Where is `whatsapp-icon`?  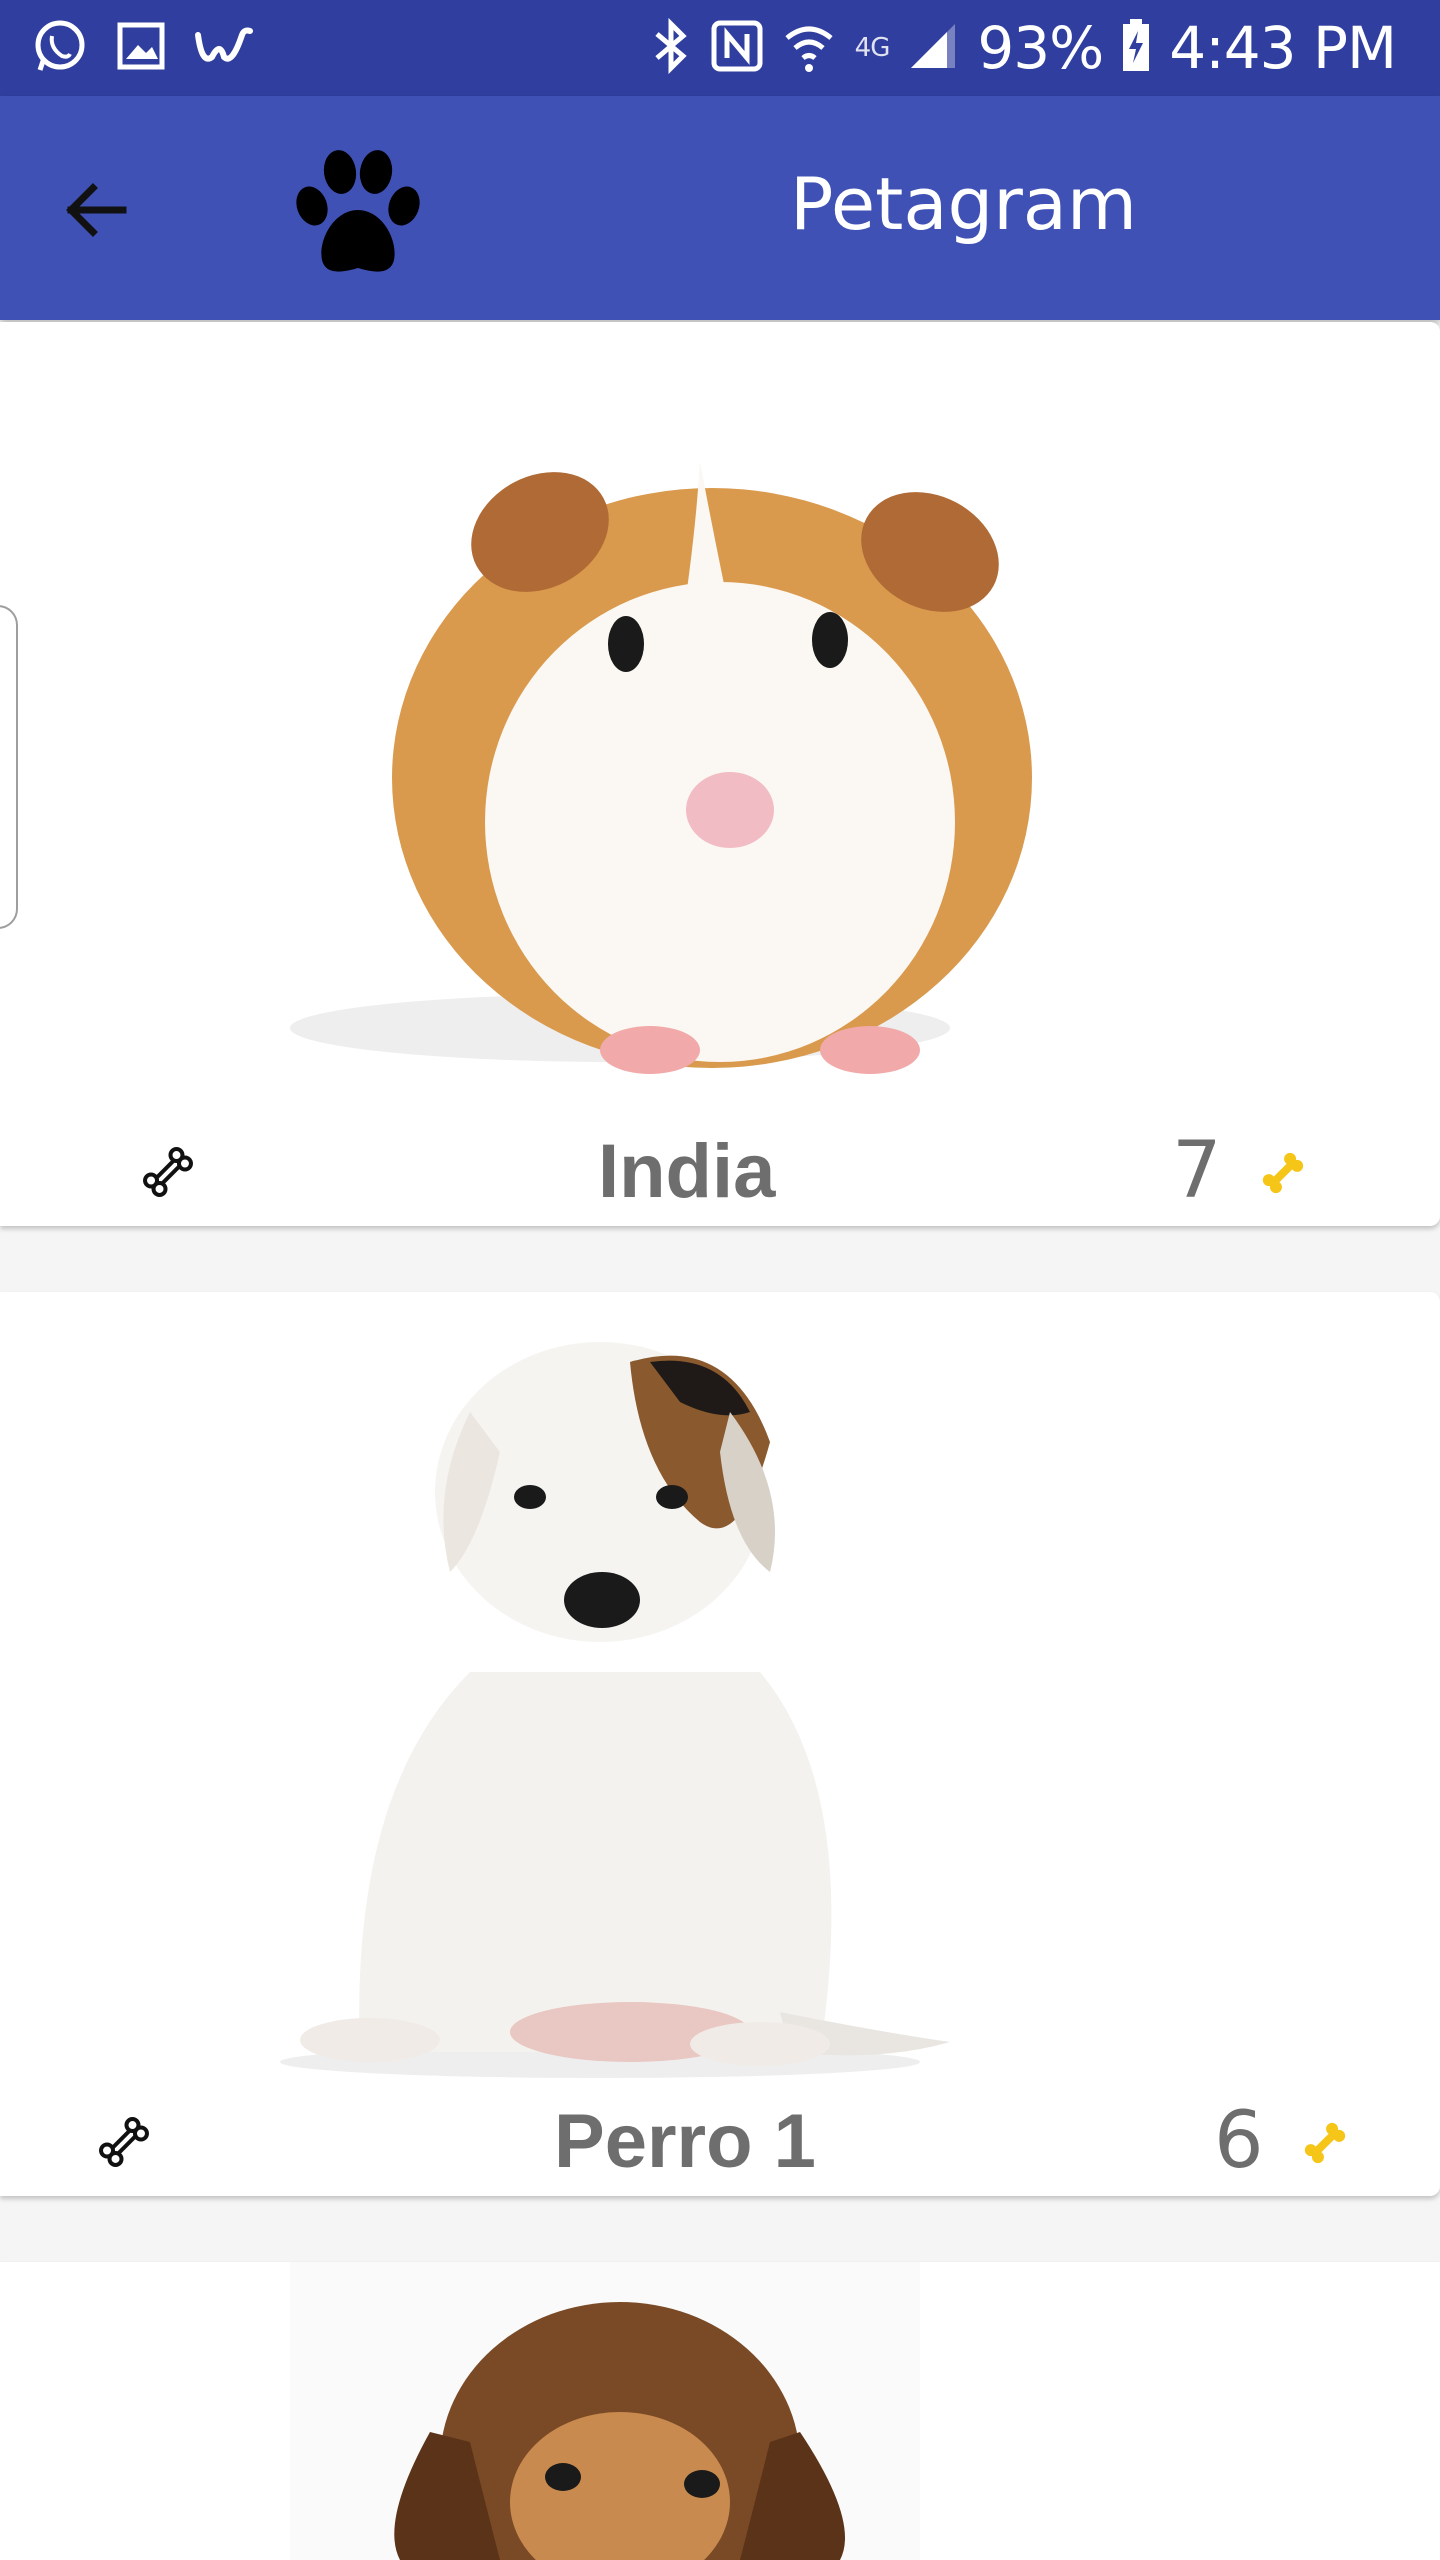
whatsapp-icon is located at coordinates (60, 48).